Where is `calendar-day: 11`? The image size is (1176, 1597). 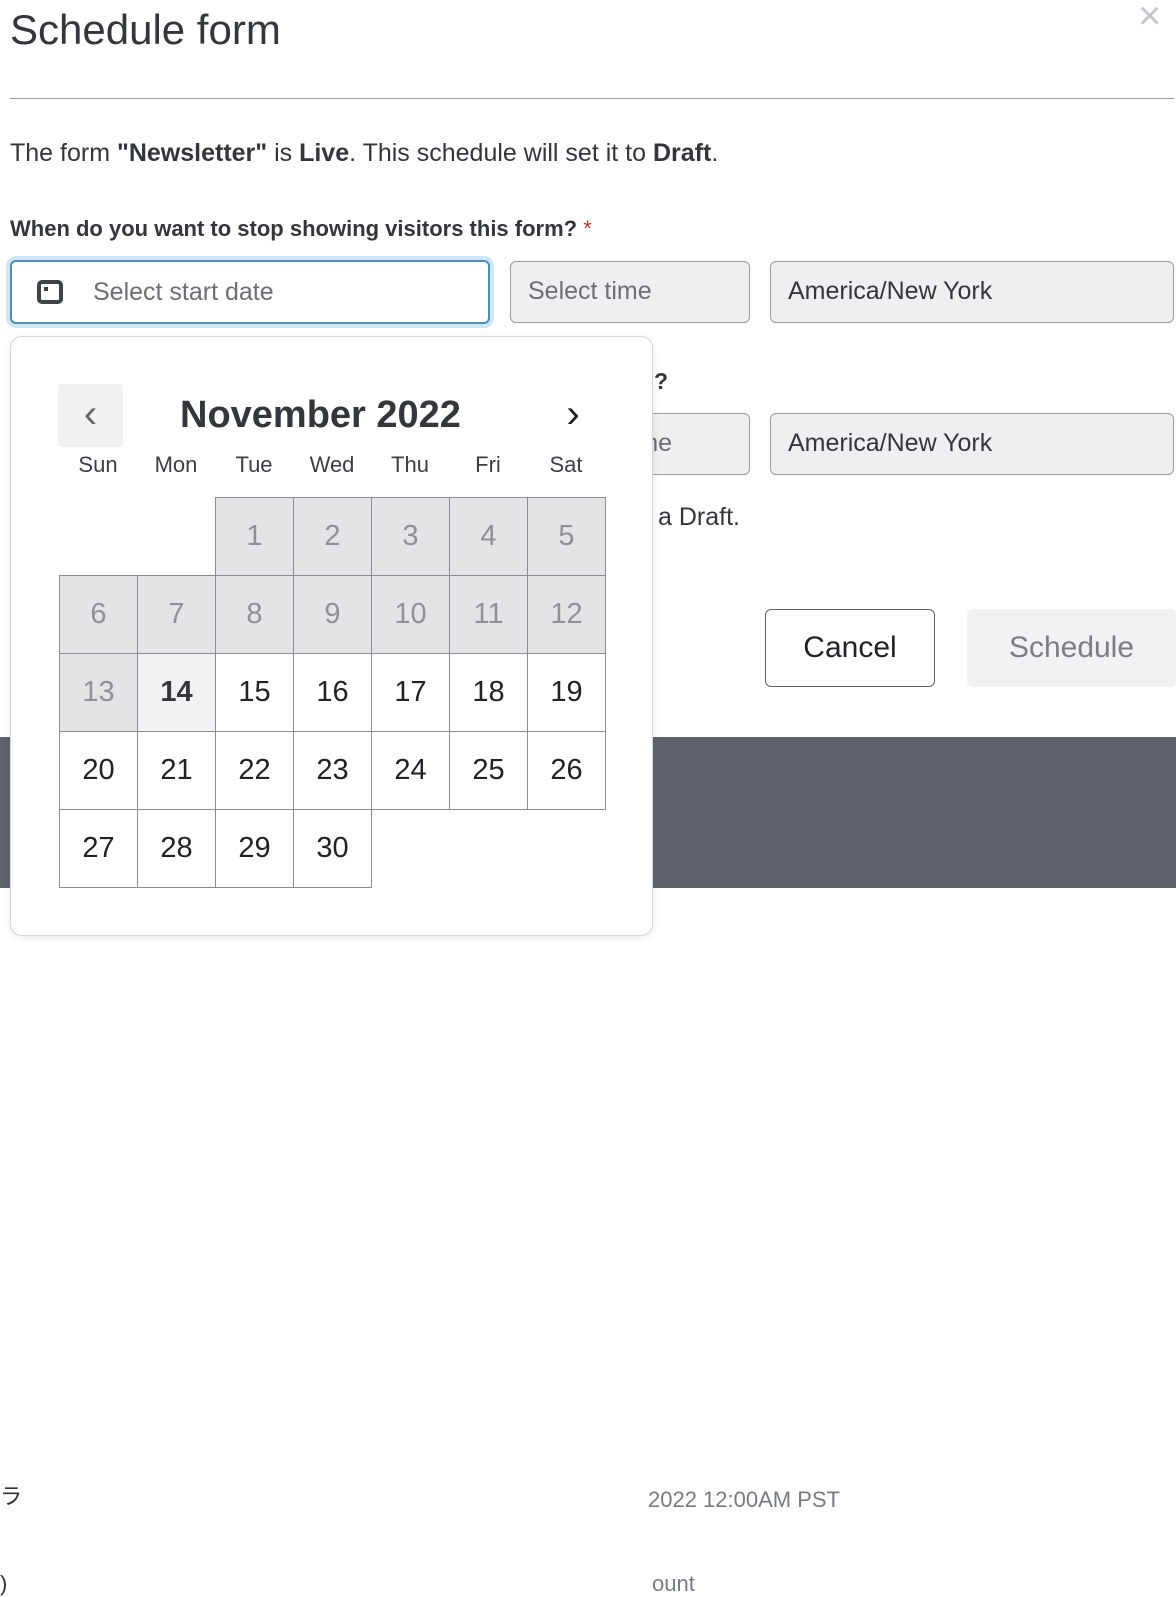 calendar-day: 11 is located at coordinates (488, 614).